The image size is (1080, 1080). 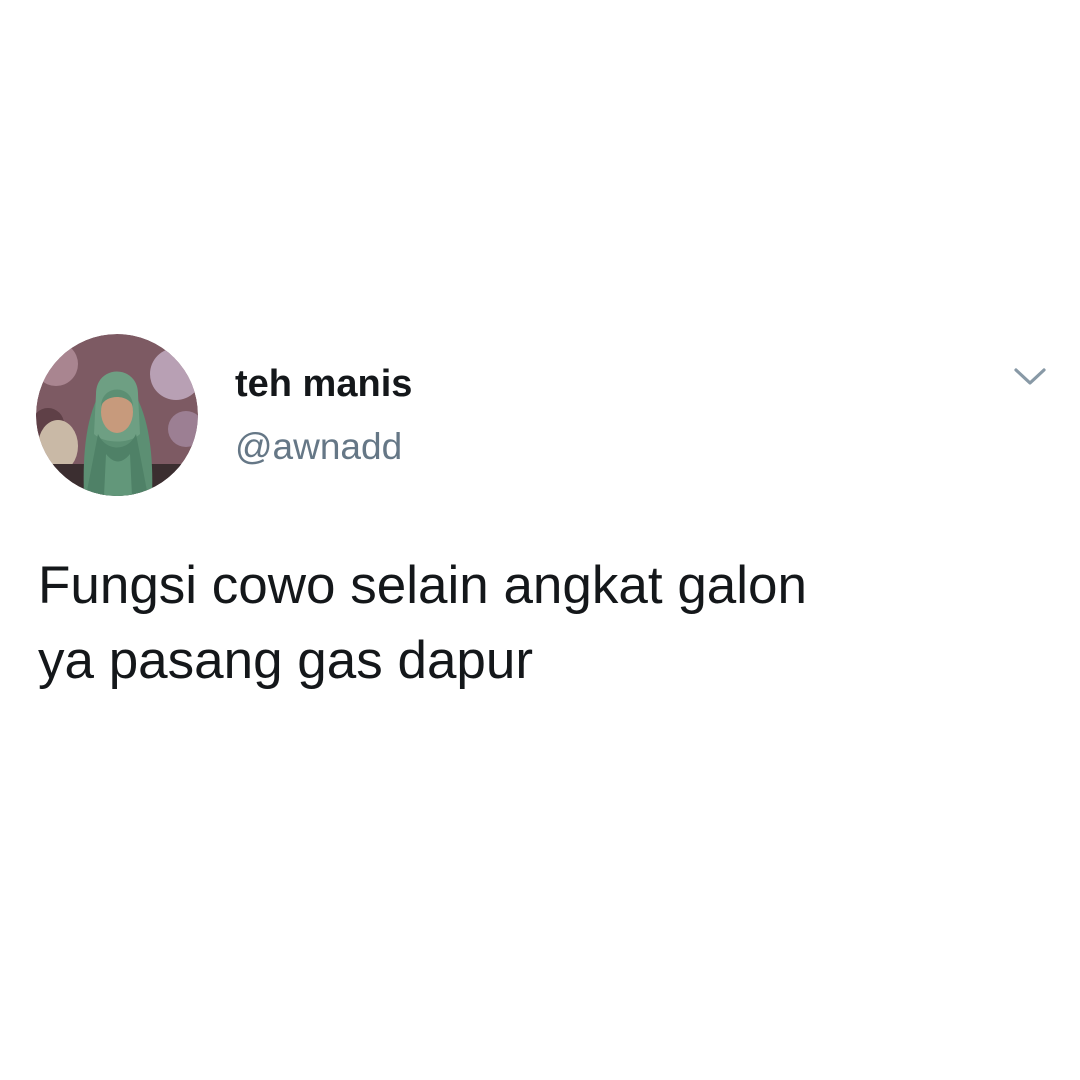 I want to click on chevron-down-icon, so click(x=1030, y=376).